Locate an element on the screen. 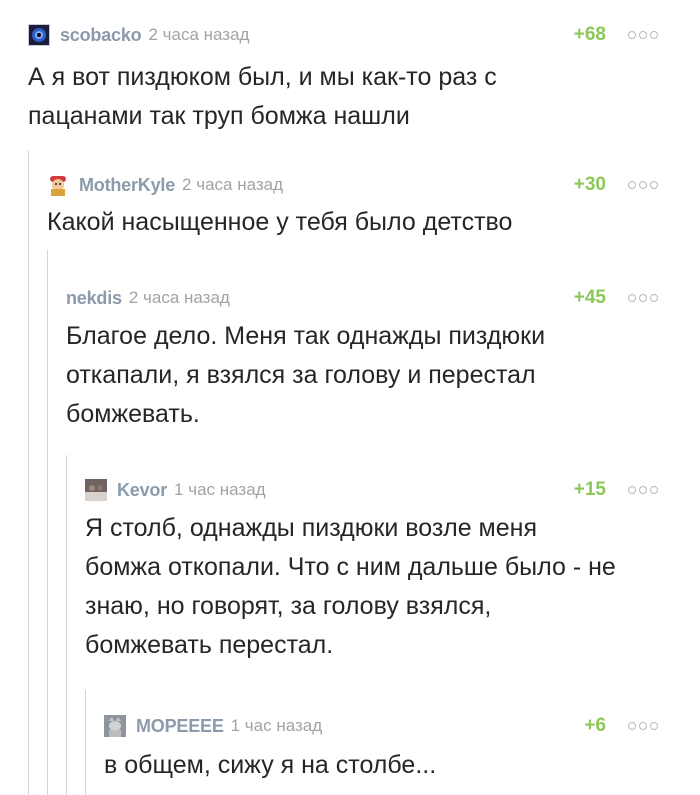 This screenshot has width=700, height=795. comment-rating: +6 is located at coordinates (595, 725).